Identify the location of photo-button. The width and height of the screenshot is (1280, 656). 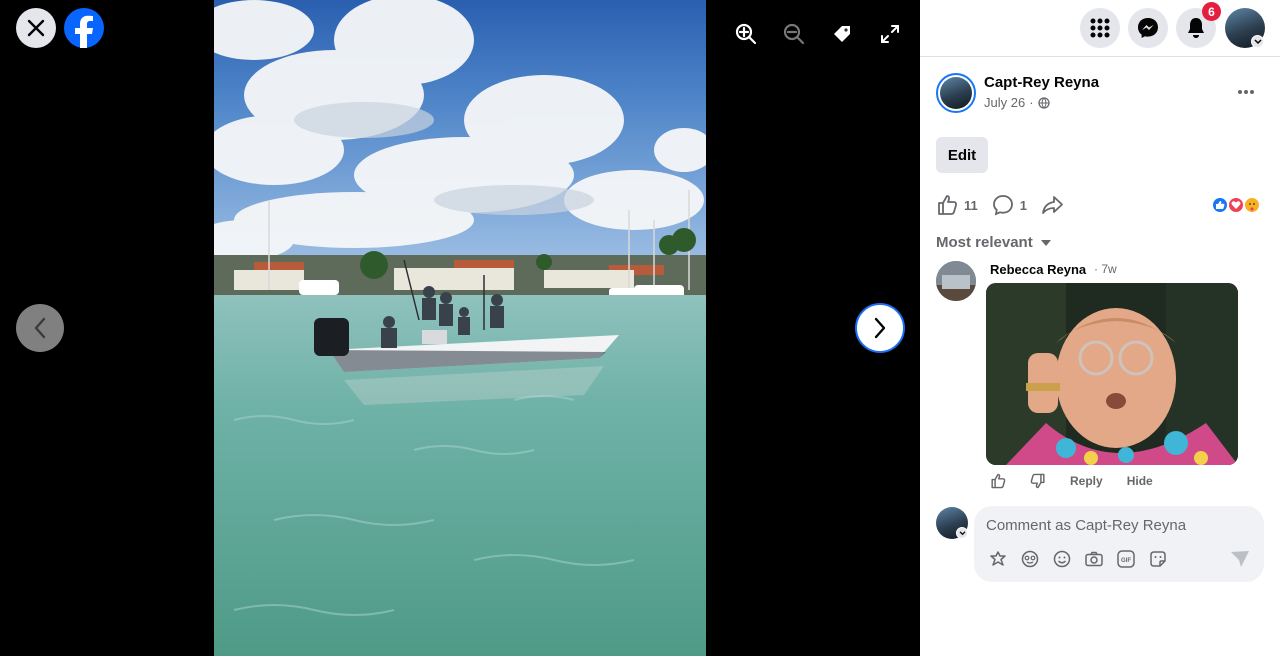
(1094, 559).